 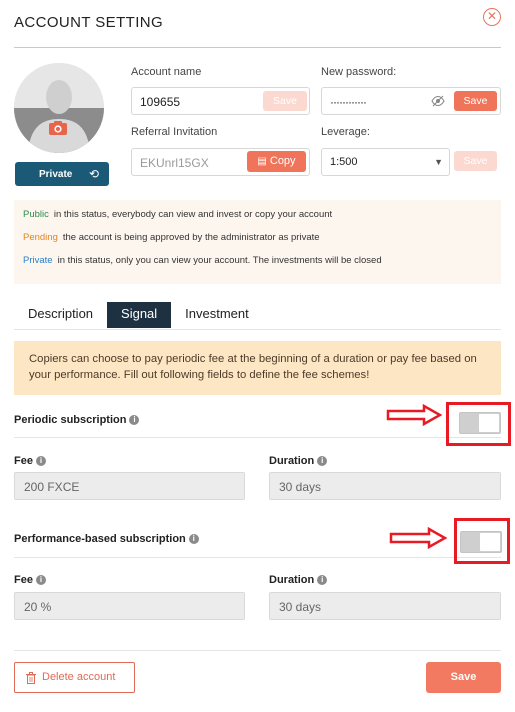 I want to click on account-name-save-button: Save, so click(x=285, y=101).